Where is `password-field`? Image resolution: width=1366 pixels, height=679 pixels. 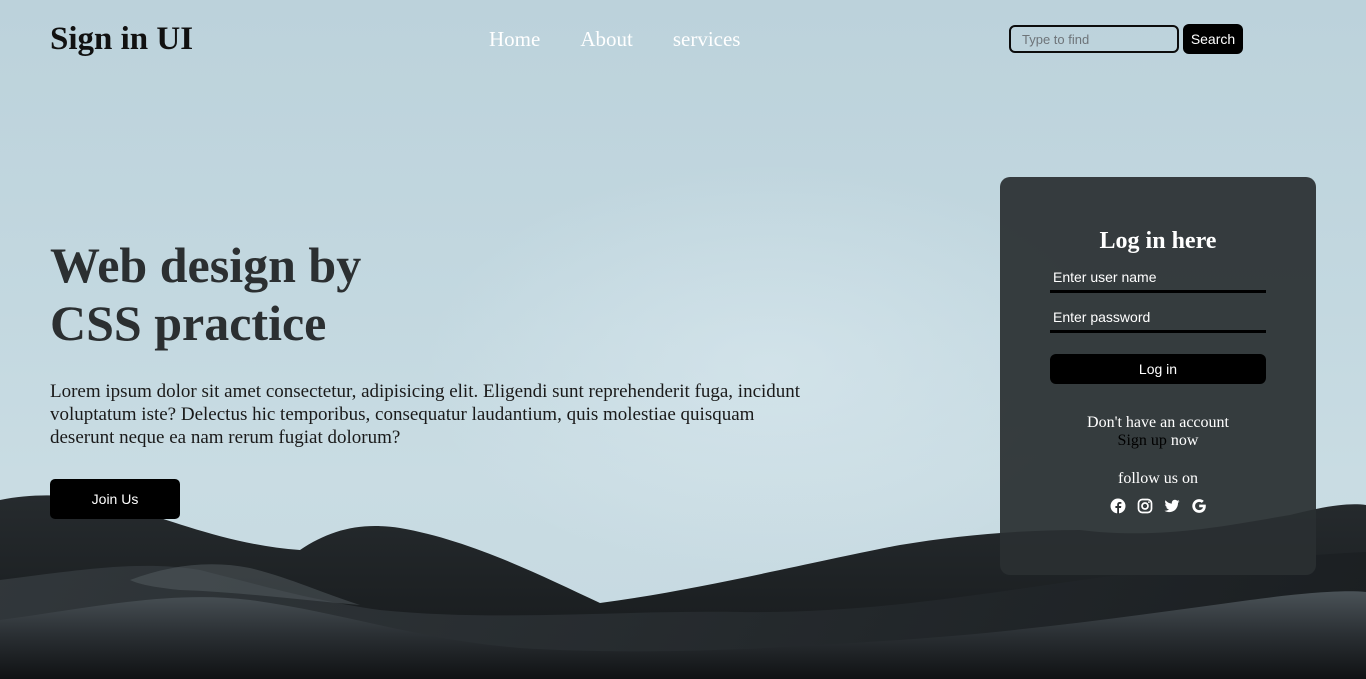 password-field is located at coordinates (1158, 318).